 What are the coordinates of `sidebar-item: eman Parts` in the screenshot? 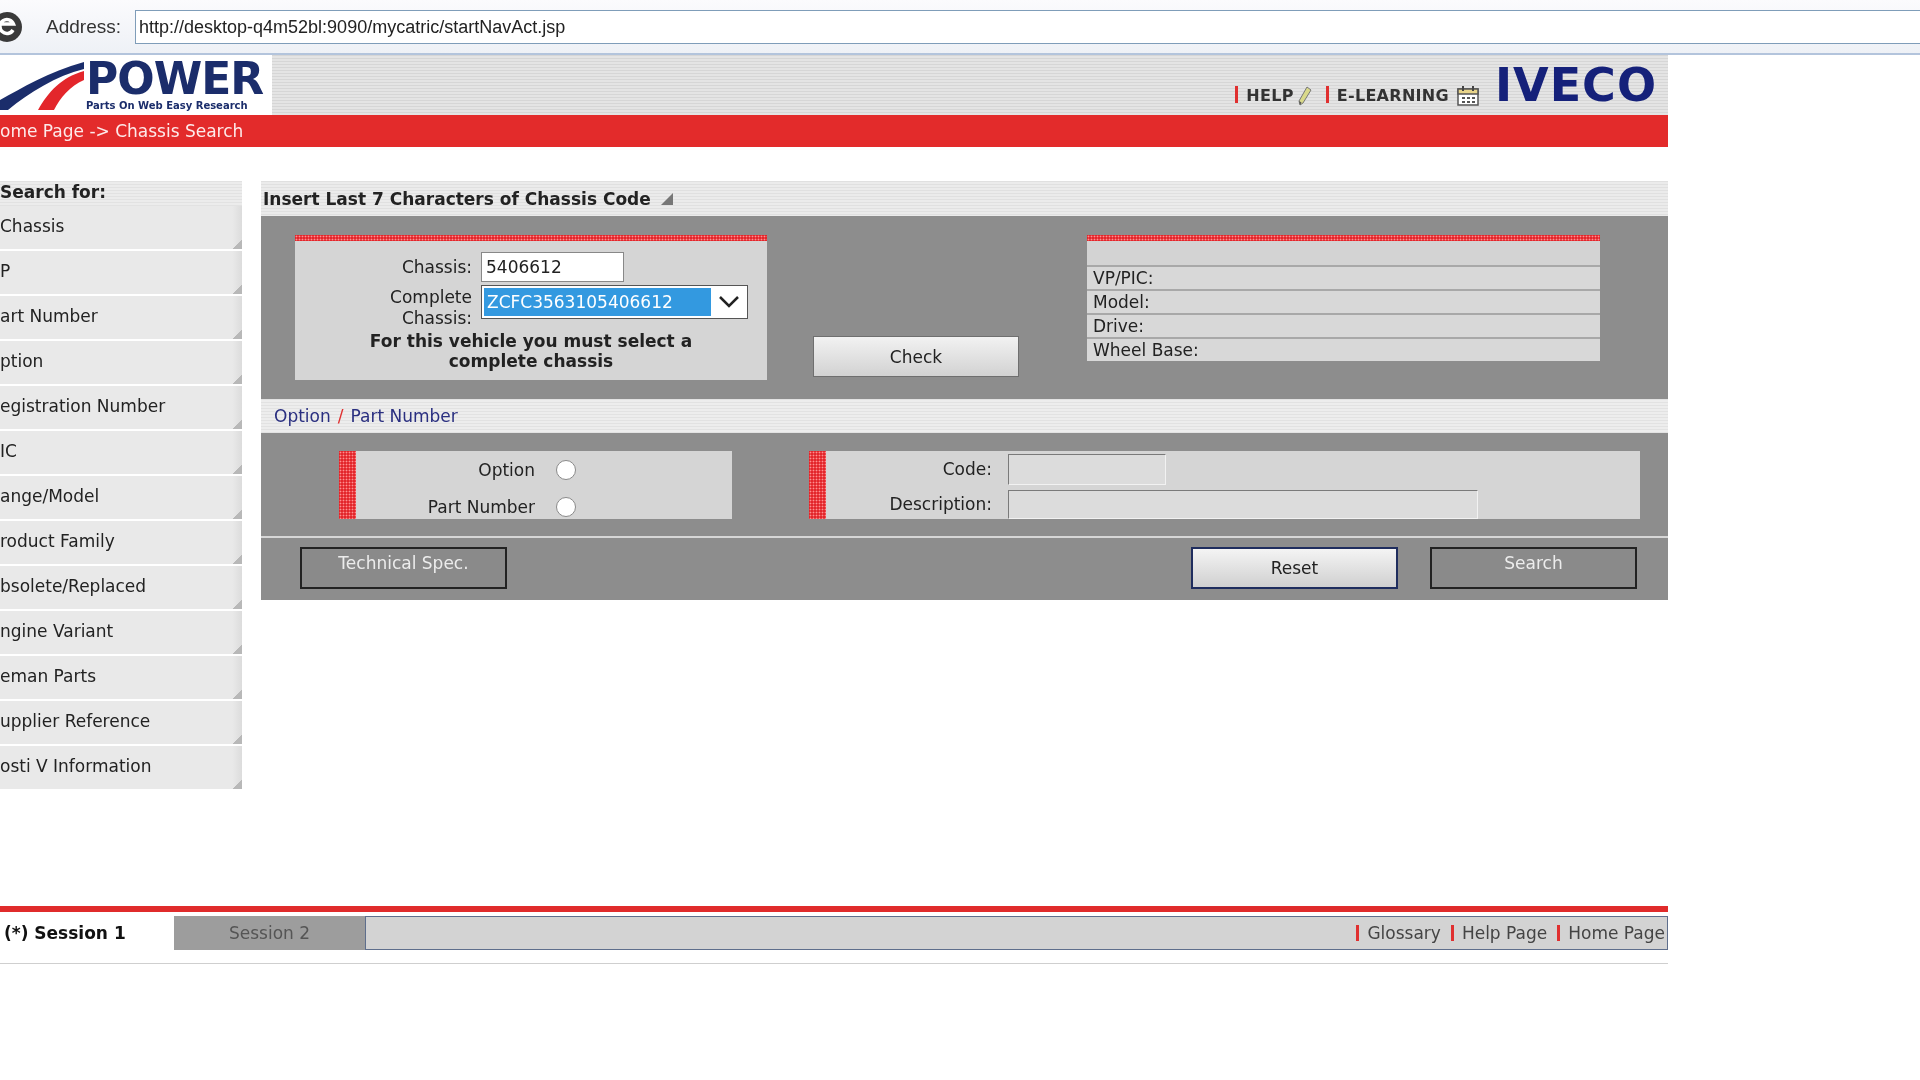 It's located at (121, 678).